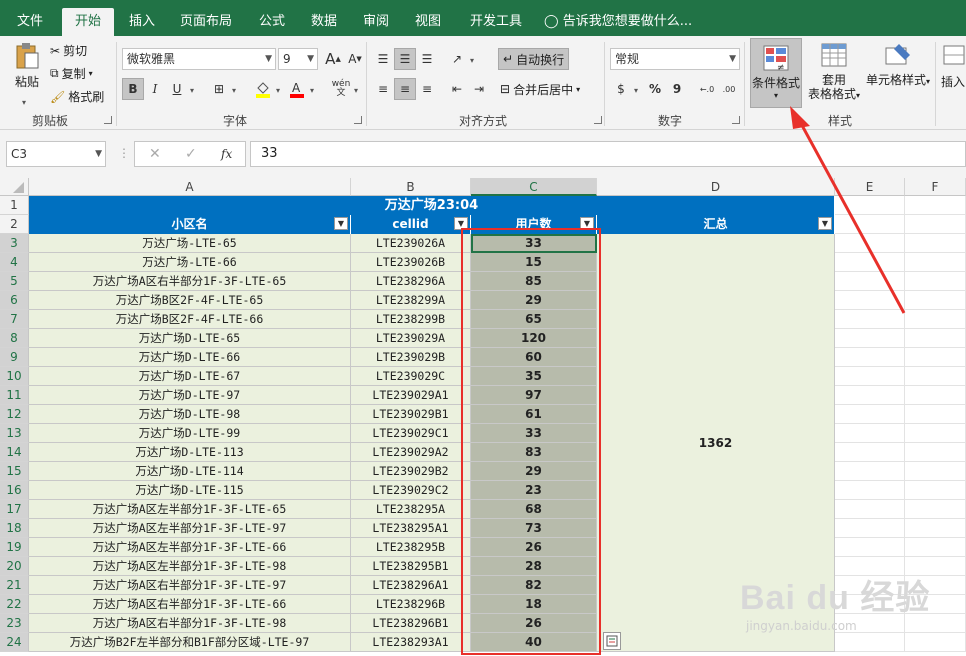 The width and height of the screenshot is (966, 656). What do you see at coordinates (851, 215) in the screenshot?
I see `annotation-arrow-line` at bounding box center [851, 215].